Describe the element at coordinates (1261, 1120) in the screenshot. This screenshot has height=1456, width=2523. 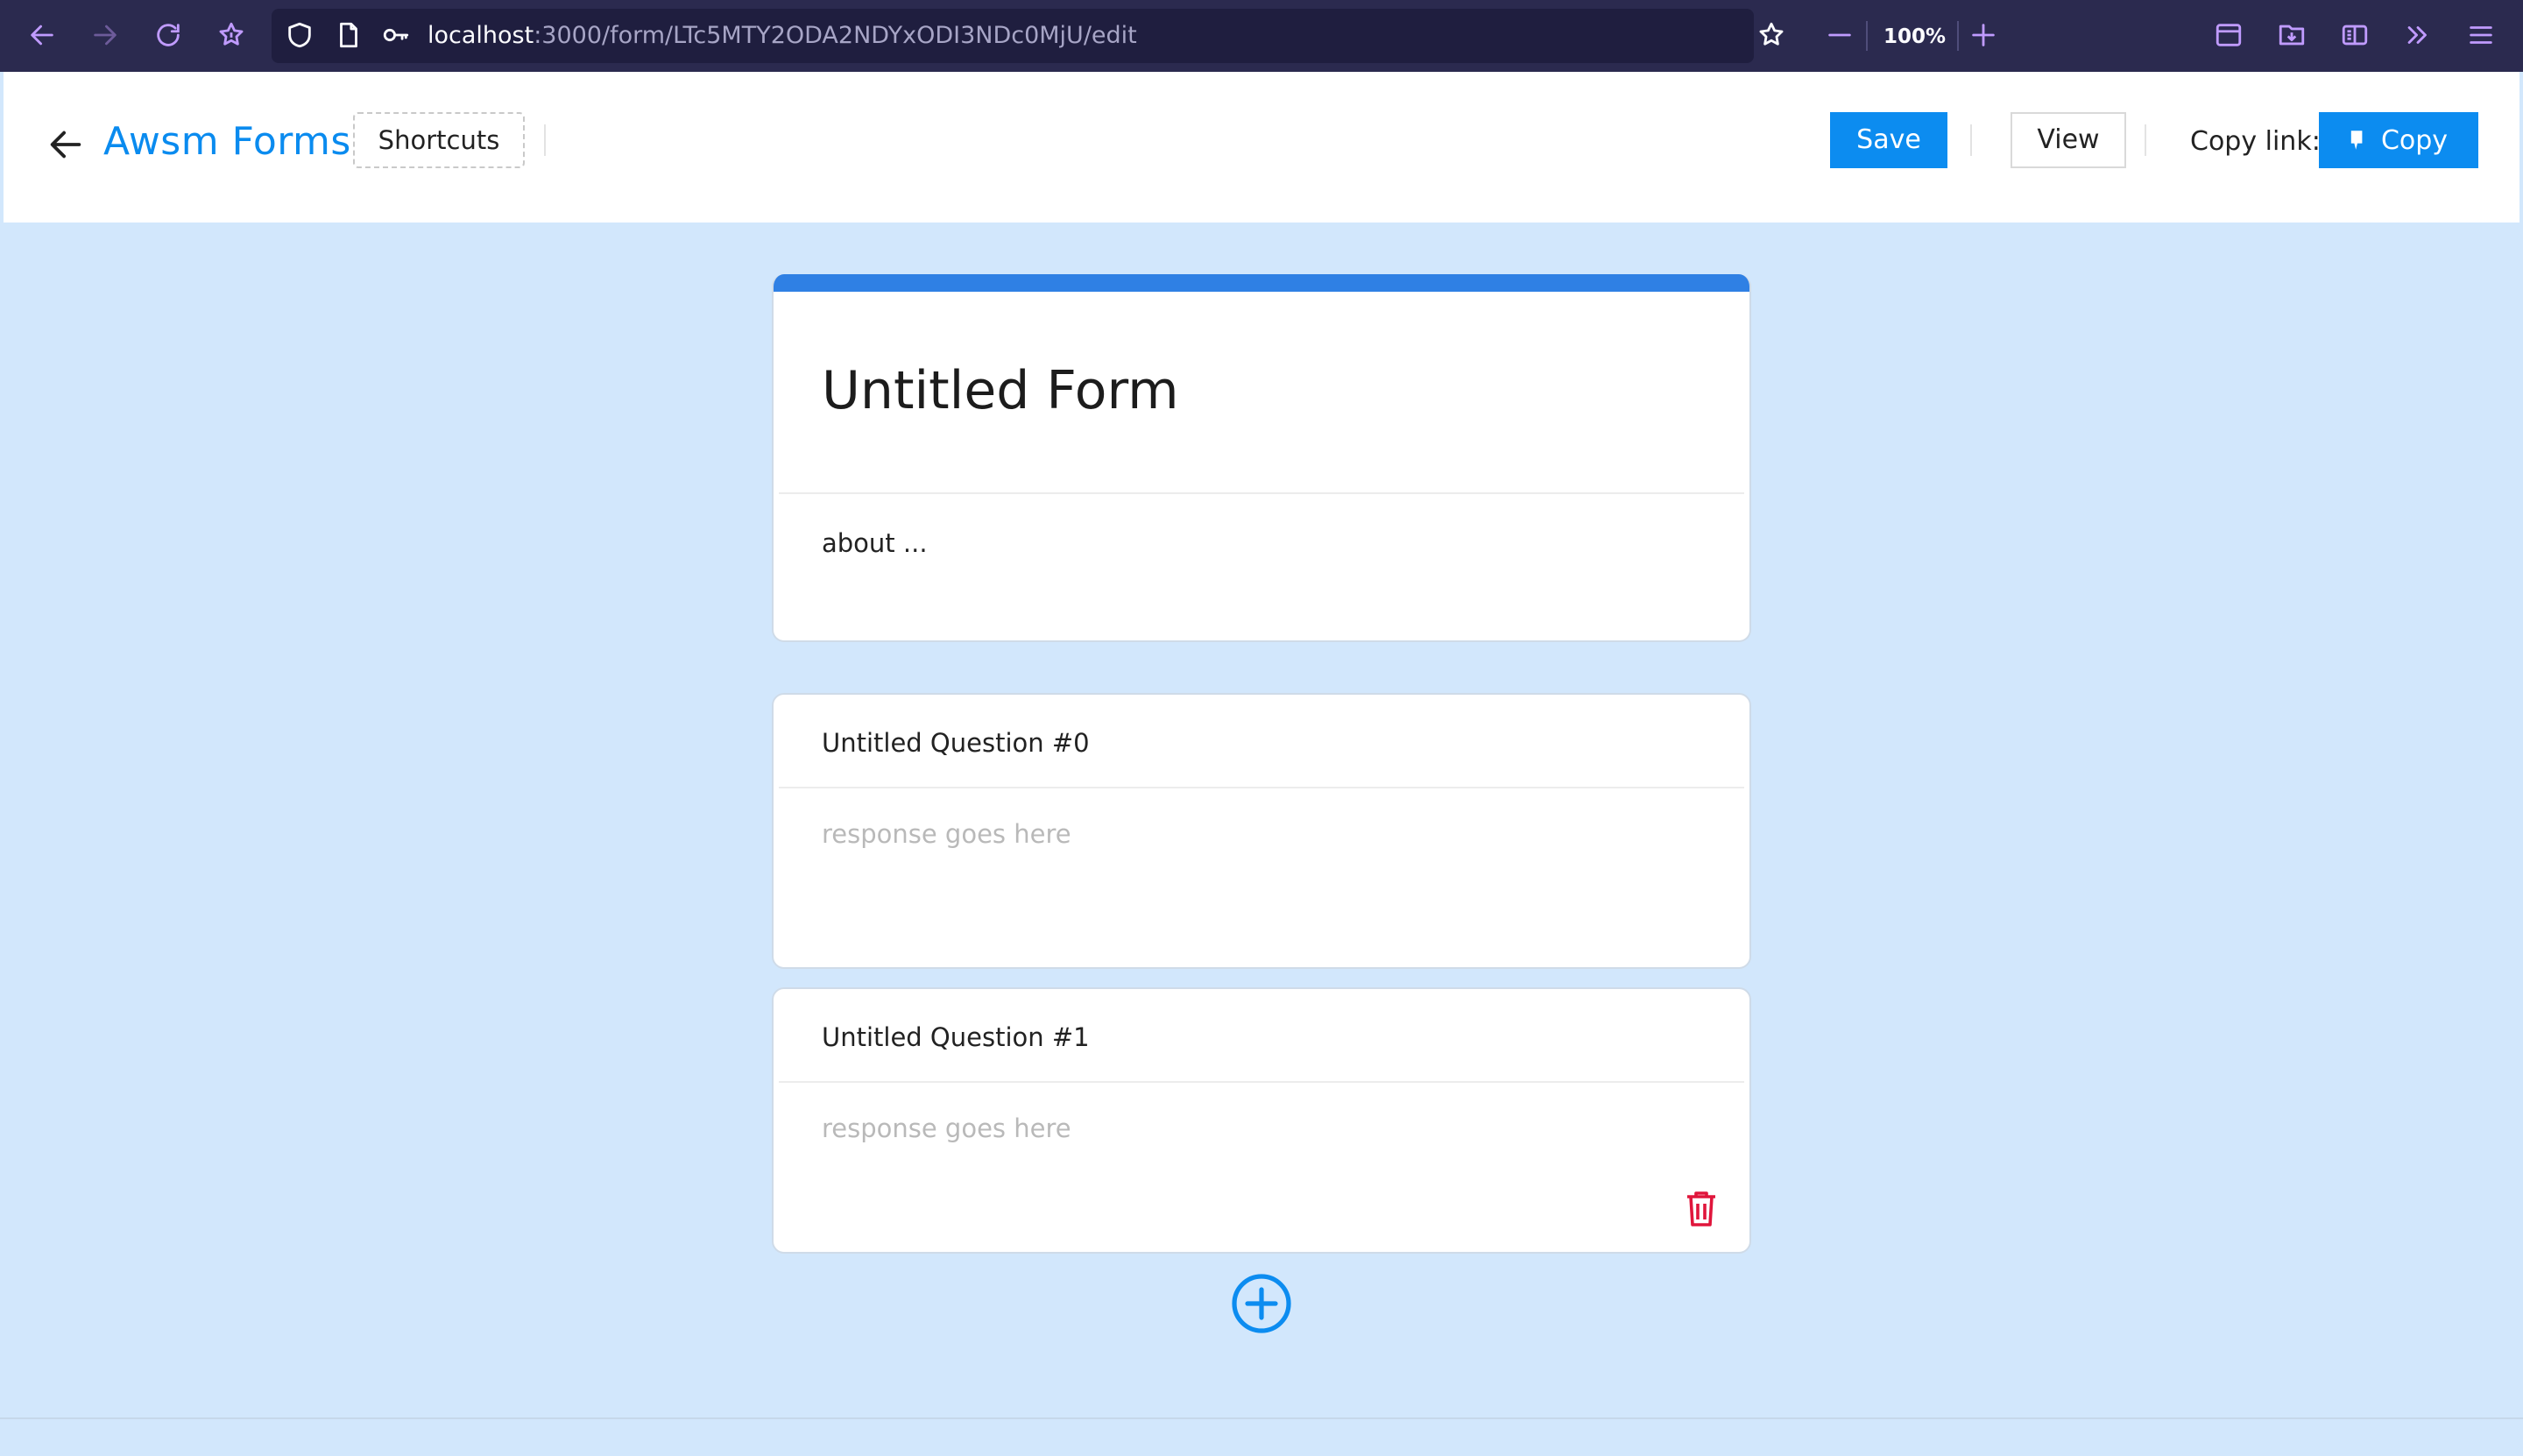
I see `question-card: Untitled Question #1 response goes here` at that location.